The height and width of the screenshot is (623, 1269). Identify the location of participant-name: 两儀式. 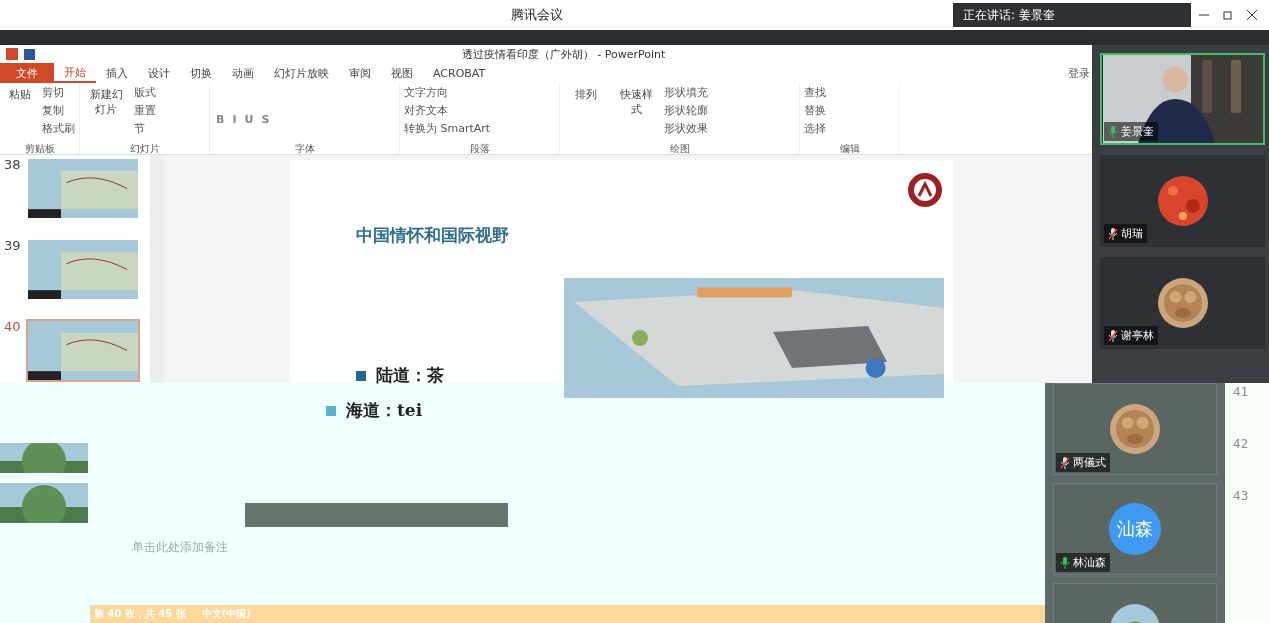
(1089, 462).